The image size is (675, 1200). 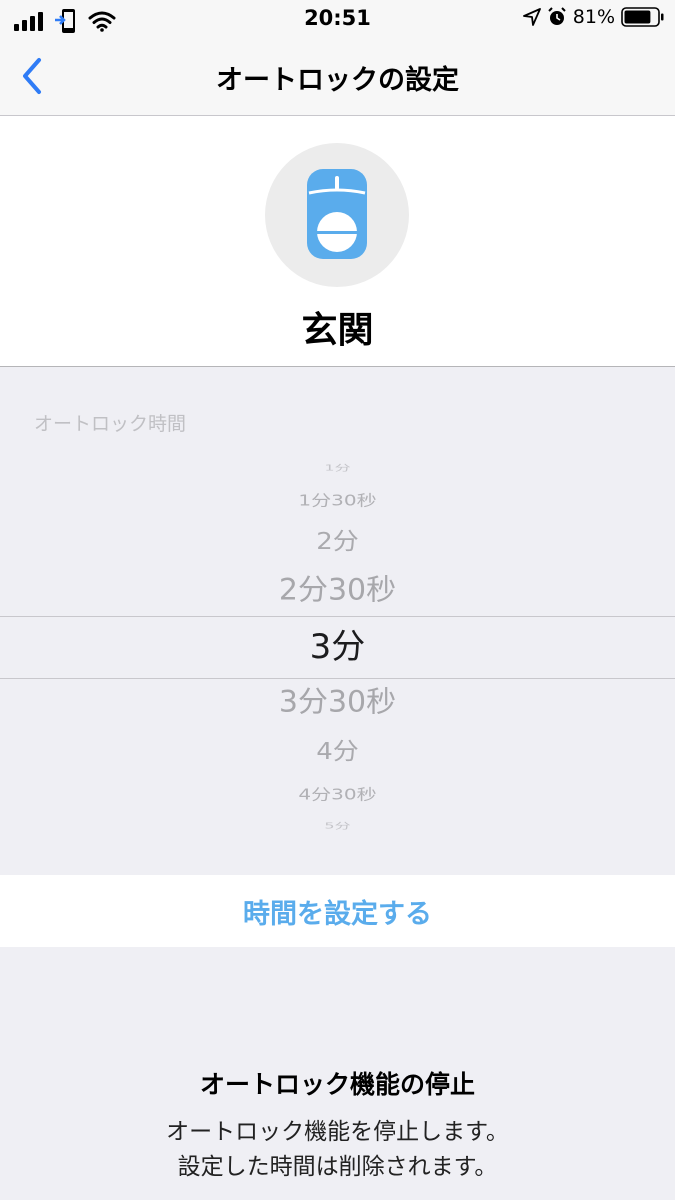 What do you see at coordinates (337, 914) in the screenshot?
I see `set-time-button-label: 時間を設定する` at bounding box center [337, 914].